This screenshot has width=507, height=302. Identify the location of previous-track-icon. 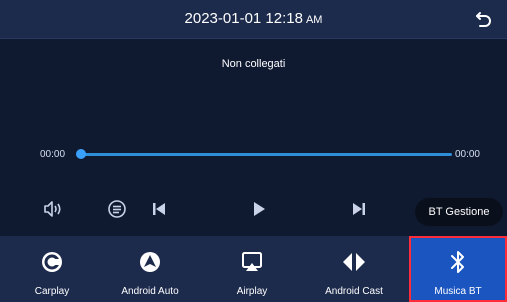
(159, 209).